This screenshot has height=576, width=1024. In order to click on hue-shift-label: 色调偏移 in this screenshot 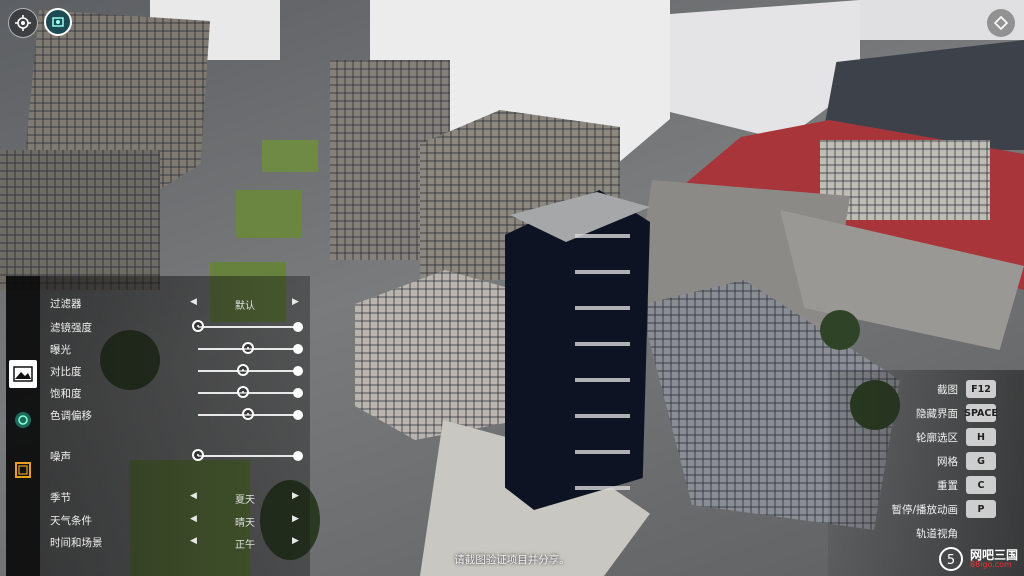, I will do `click(71, 416)`.